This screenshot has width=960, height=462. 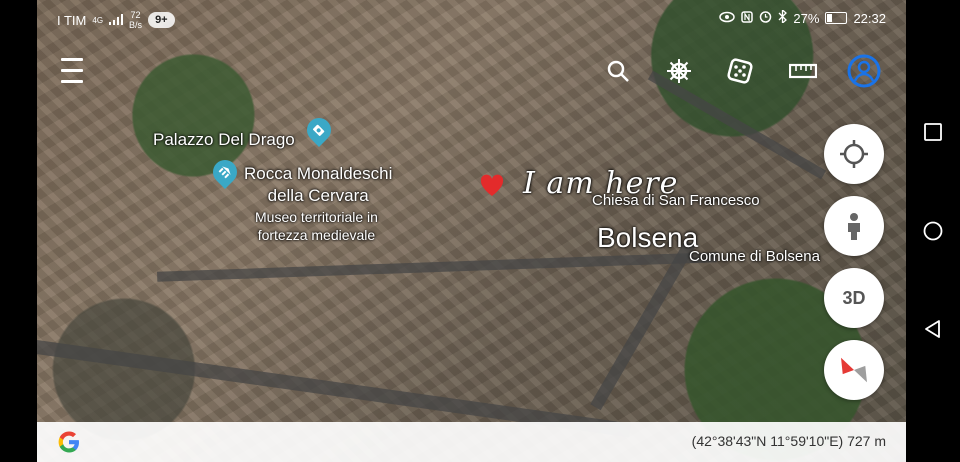 I want to click on circle-icon, so click(x=933, y=231).